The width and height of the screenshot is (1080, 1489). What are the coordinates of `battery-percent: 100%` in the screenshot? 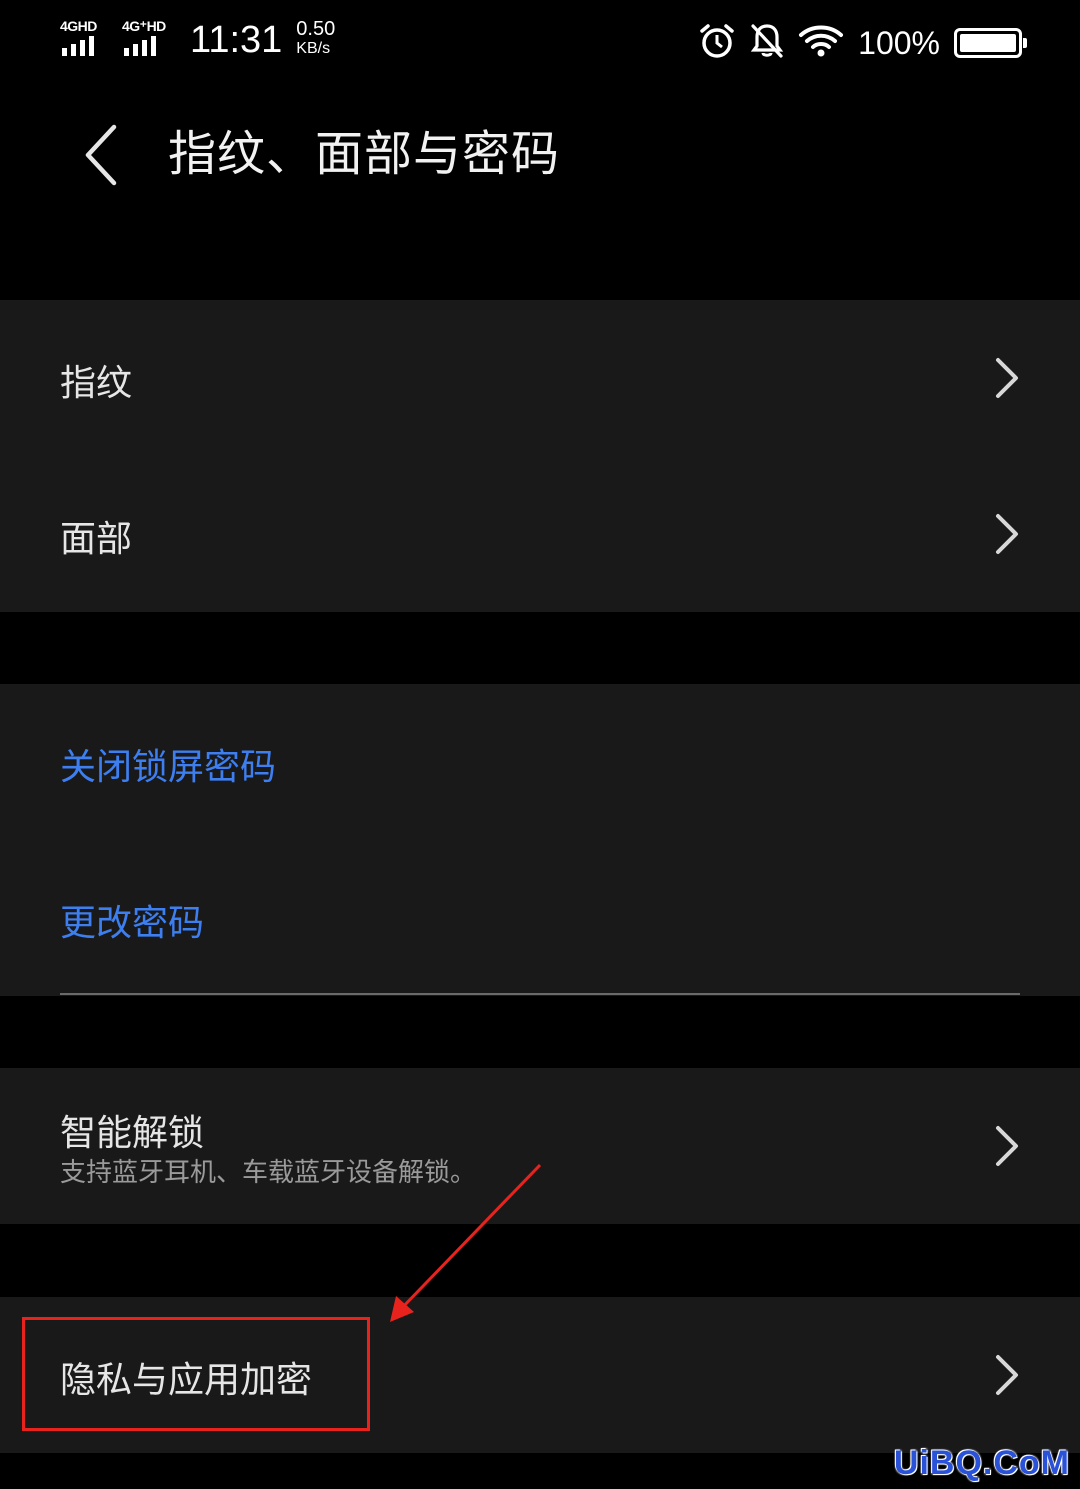 It's located at (899, 42).